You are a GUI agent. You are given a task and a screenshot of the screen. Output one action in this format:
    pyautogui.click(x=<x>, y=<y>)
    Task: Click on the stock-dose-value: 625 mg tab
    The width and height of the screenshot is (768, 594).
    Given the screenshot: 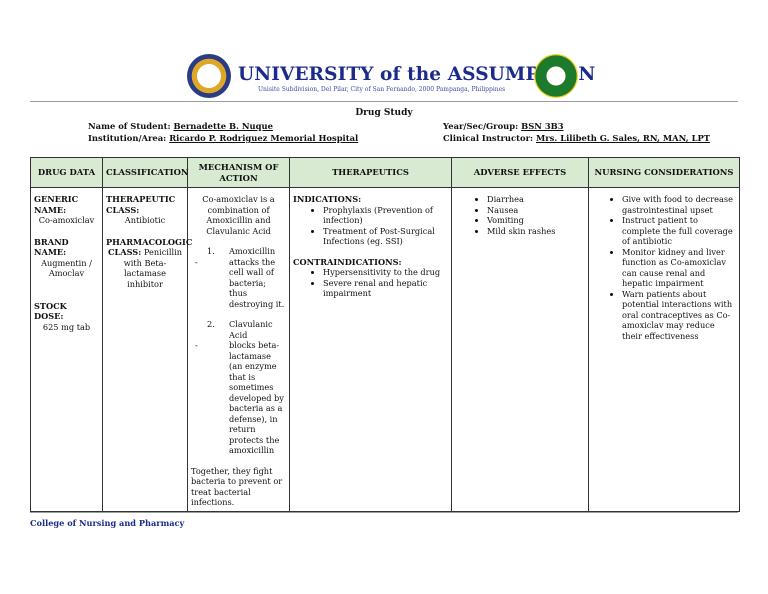 What is the action you would take?
    pyautogui.click(x=66, y=326)
    